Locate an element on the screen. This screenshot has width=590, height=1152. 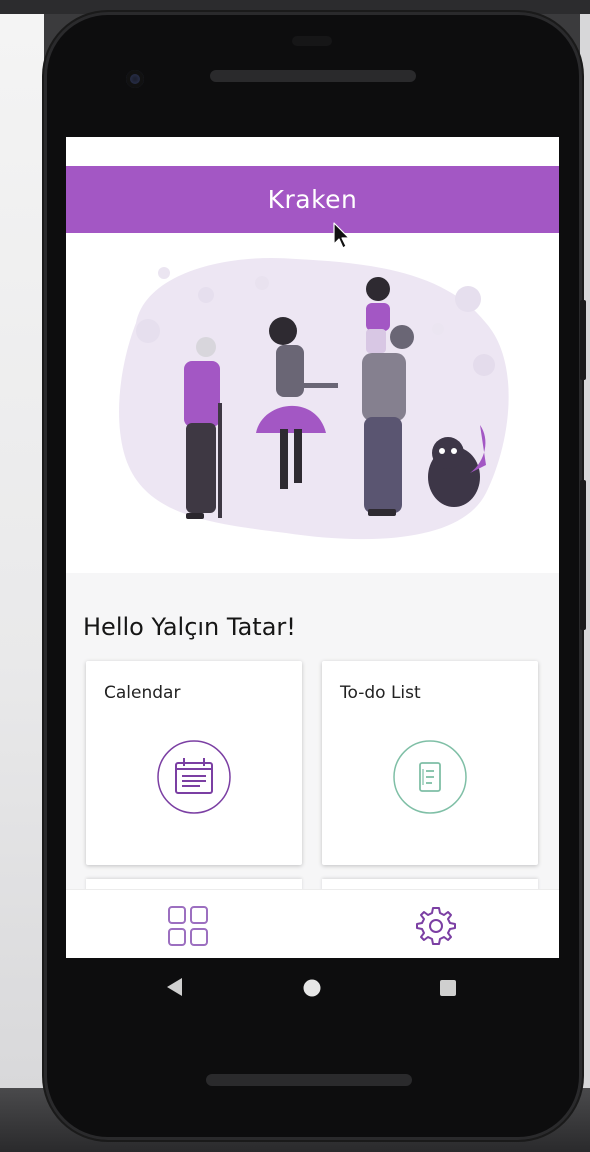
bottom-navigation is located at coordinates (312, 923).